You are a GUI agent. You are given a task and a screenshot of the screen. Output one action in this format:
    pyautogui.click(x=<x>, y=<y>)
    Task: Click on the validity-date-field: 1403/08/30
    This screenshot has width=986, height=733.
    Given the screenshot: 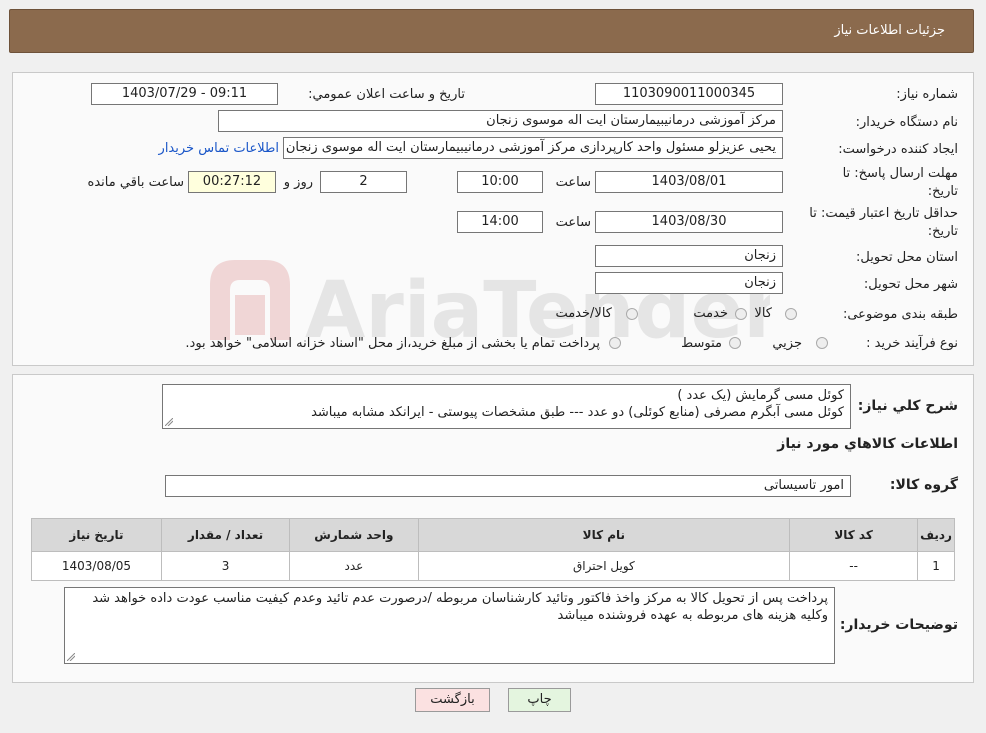 What is the action you would take?
    pyautogui.click(x=689, y=222)
    